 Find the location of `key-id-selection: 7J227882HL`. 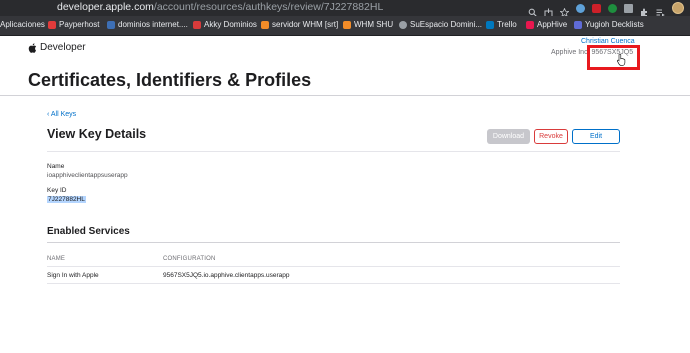

key-id-selection: 7J227882HL is located at coordinates (66, 199).